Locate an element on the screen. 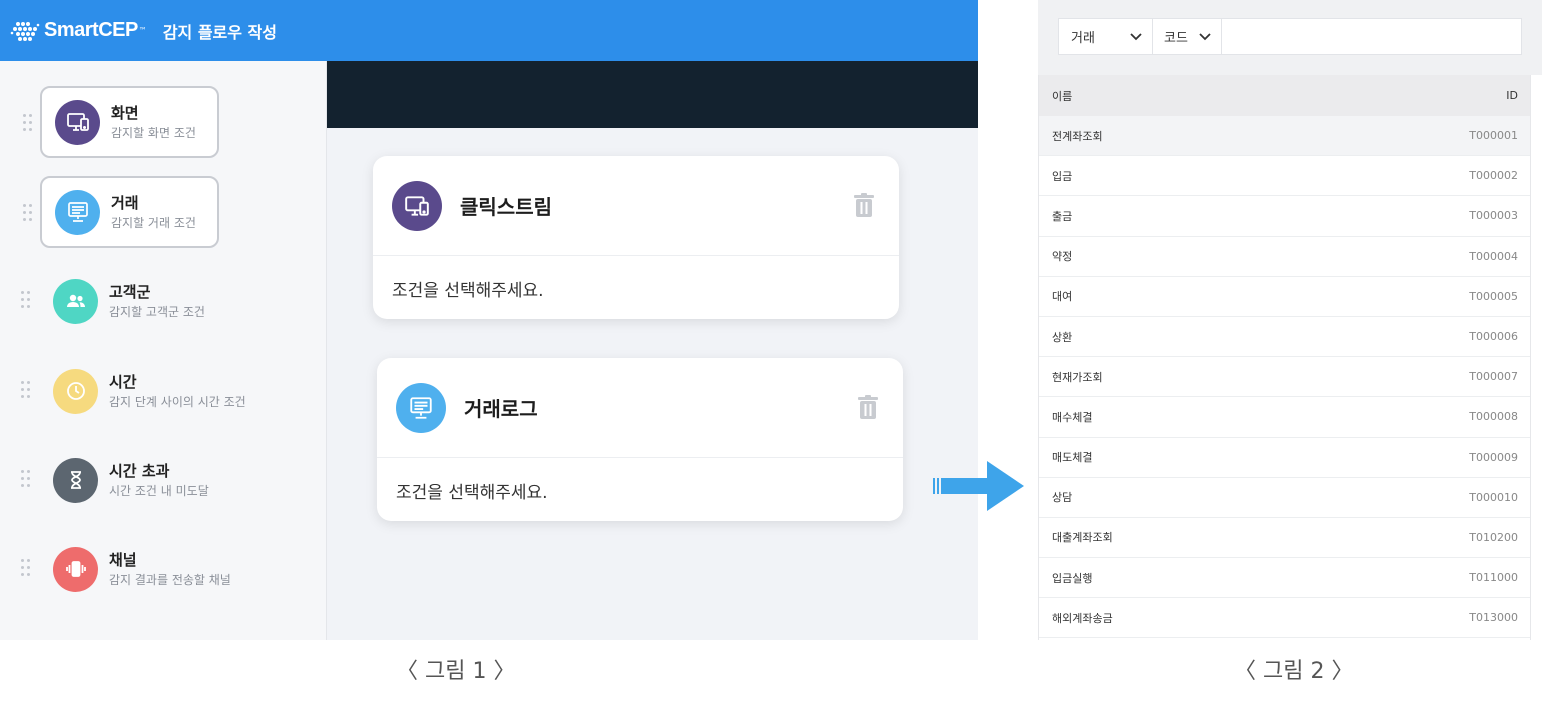 The image size is (1558, 701). table-row: 상환 T000006 is located at coordinates (1284, 337).